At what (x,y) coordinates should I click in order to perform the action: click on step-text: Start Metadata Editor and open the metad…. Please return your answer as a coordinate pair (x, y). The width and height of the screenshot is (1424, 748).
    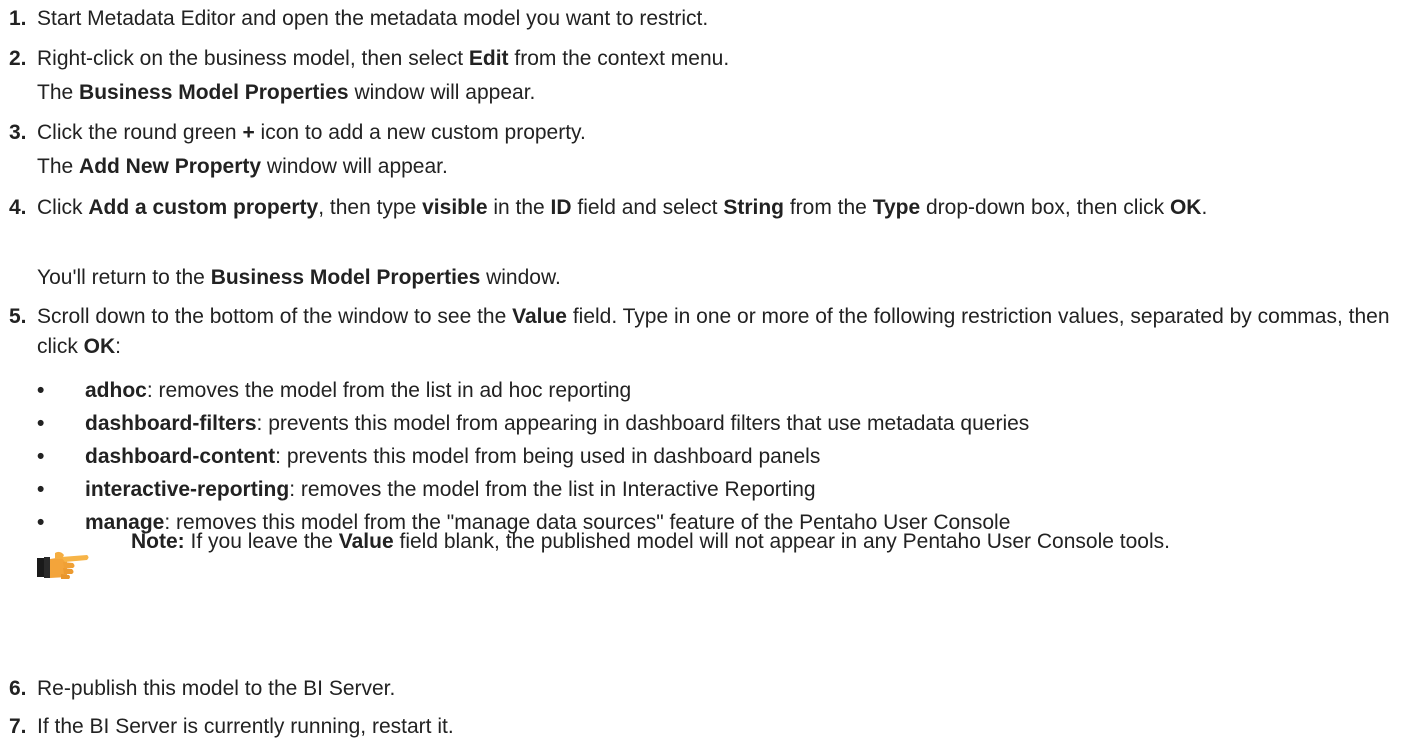
    Looking at the image, I should click on (373, 18).